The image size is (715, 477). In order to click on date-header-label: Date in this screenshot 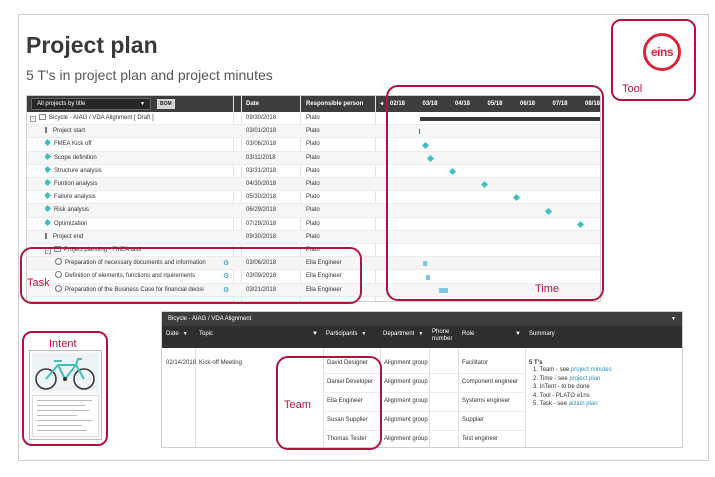, I will do `click(172, 334)`.